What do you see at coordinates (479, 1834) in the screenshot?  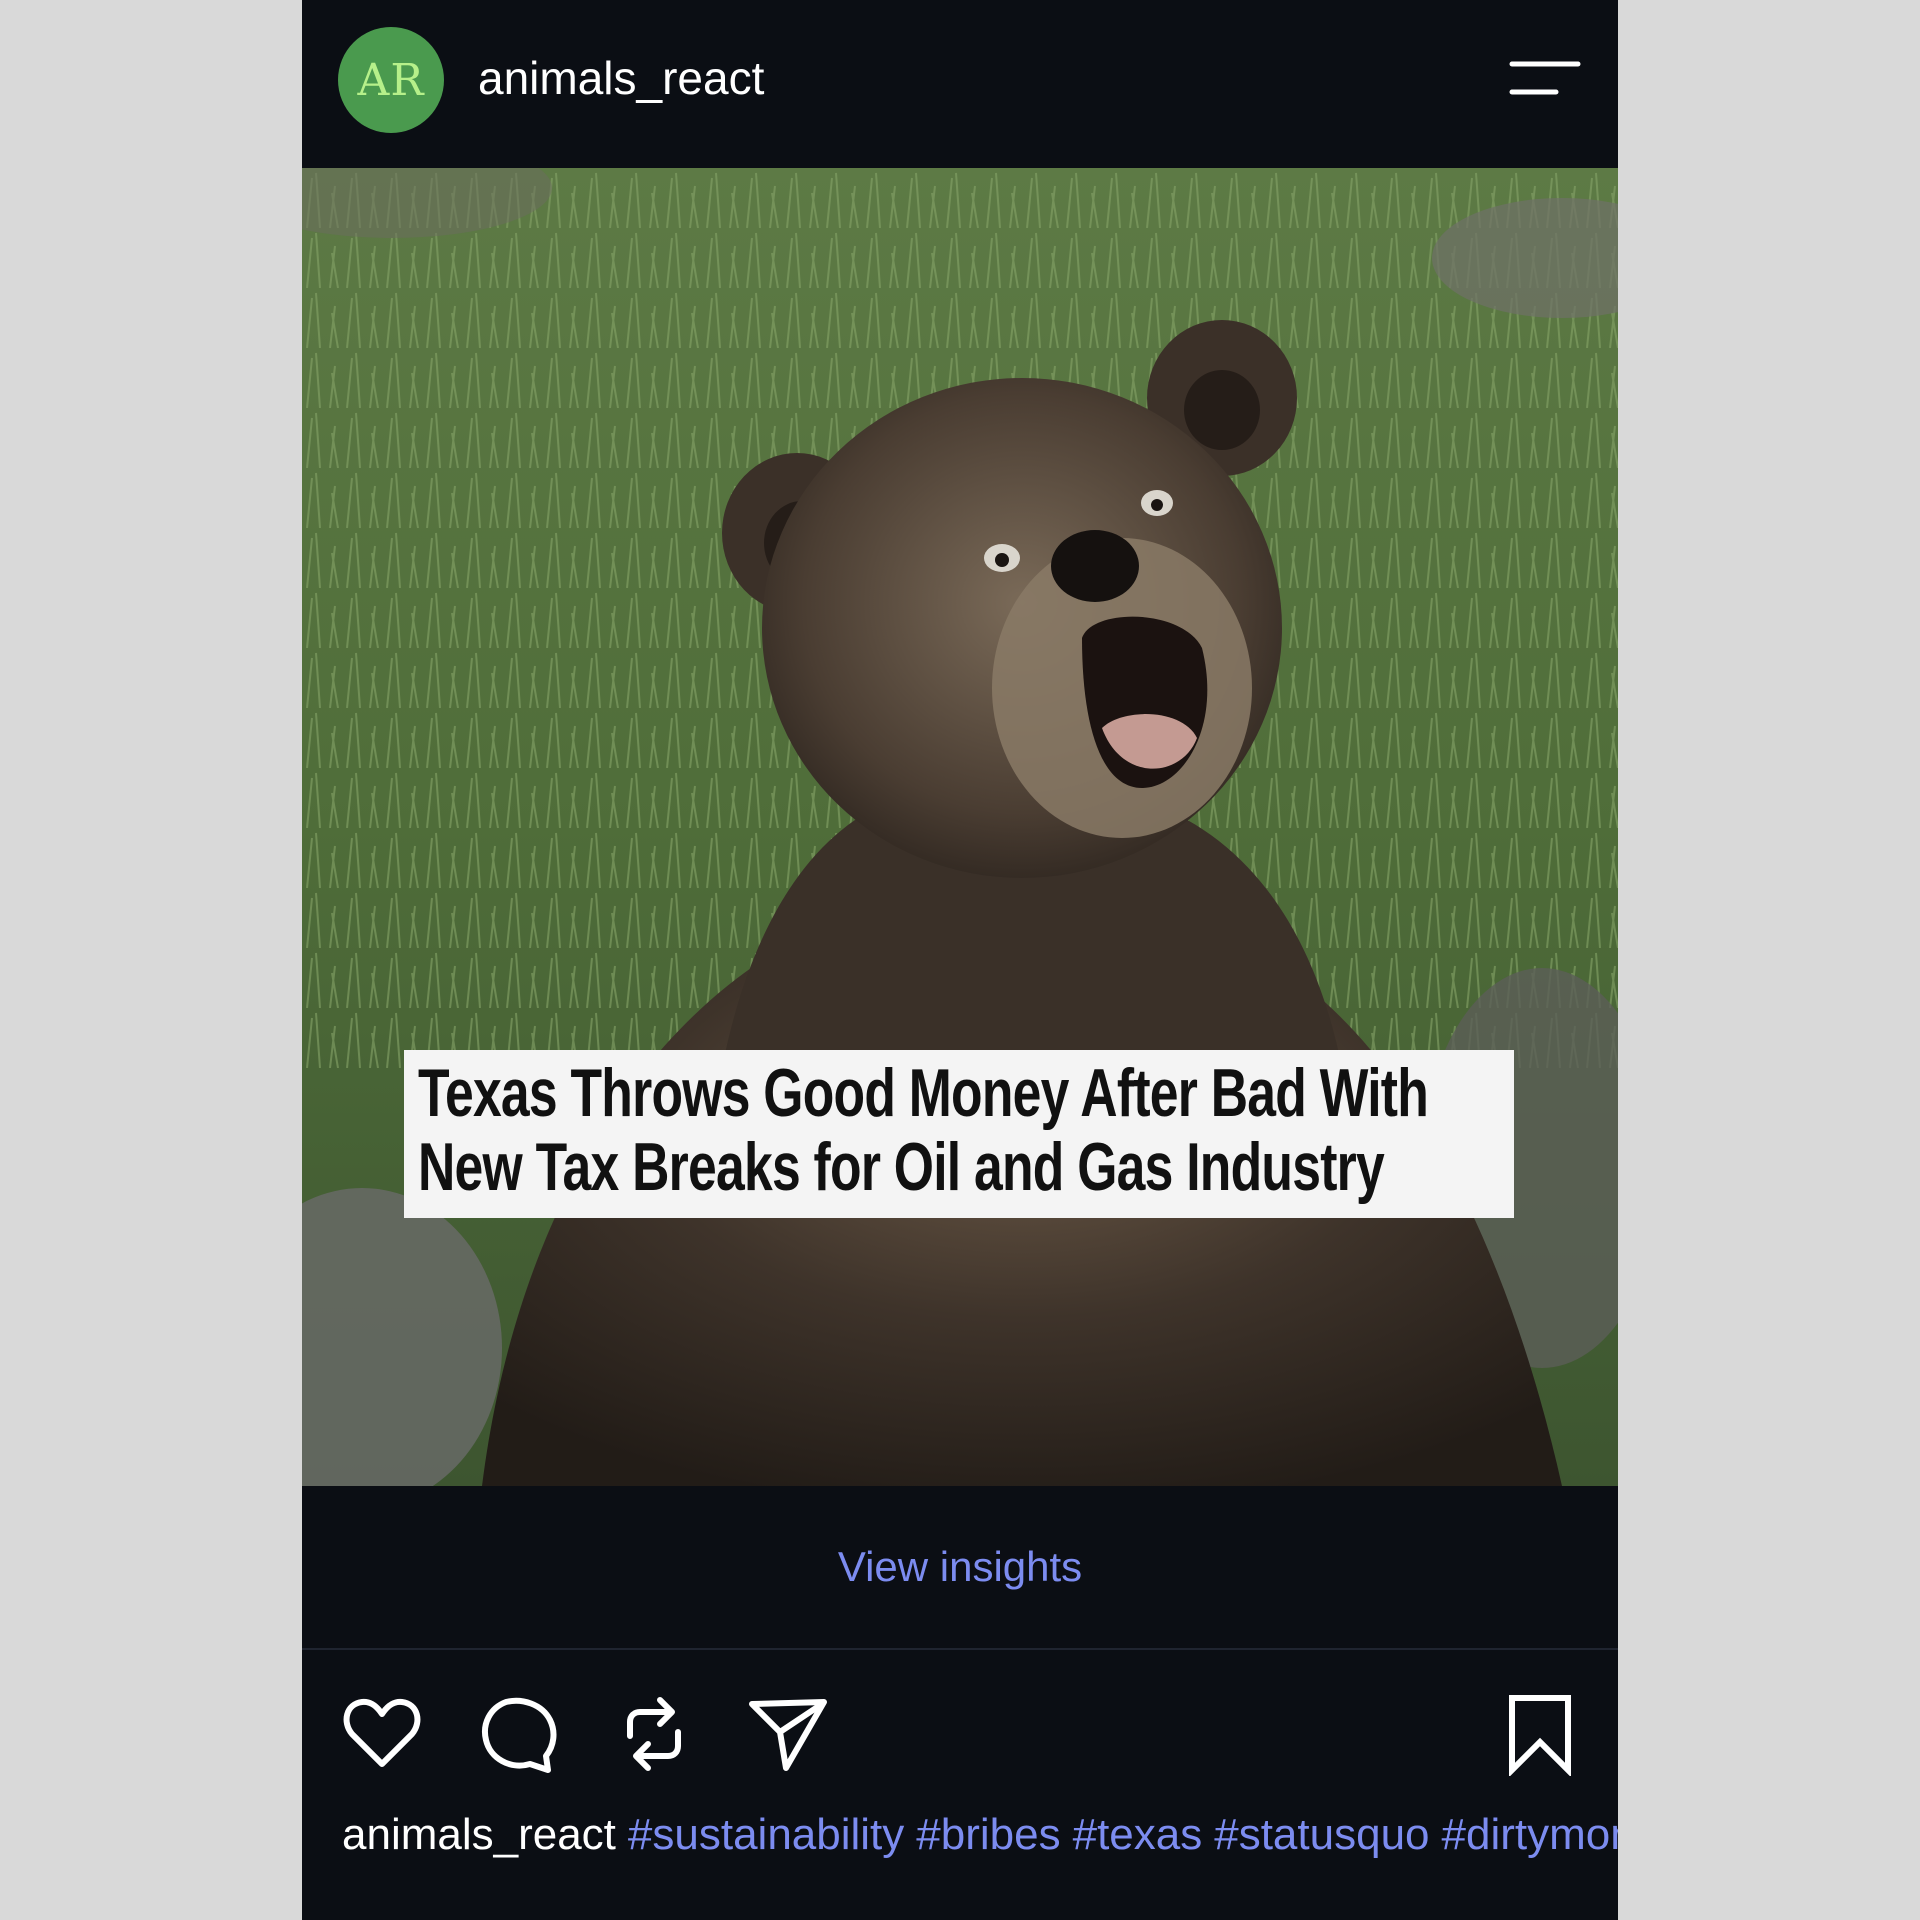 I see `caption-username: animals_react` at bounding box center [479, 1834].